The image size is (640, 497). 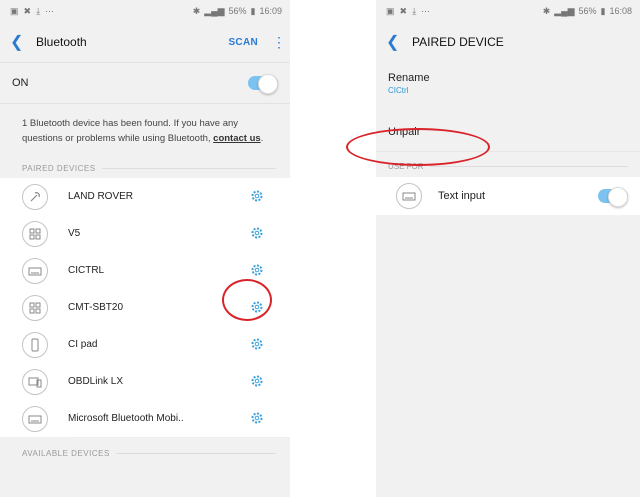 What do you see at coordinates (613, 197) in the screenshot?
I see `text-input-toggle` at bounding box center [613, 197].